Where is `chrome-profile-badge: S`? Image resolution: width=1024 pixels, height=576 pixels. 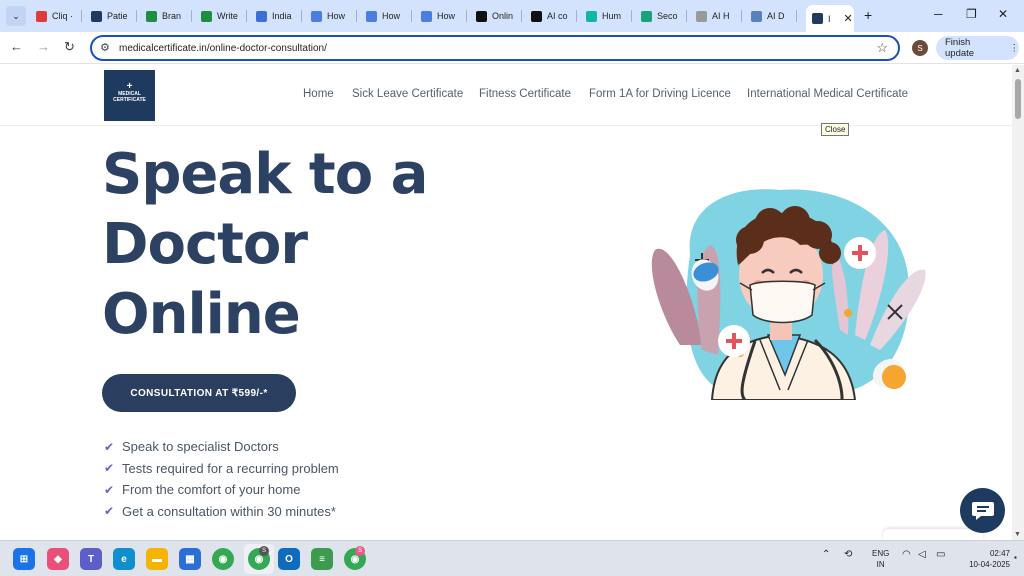 chrome-profile-badge: S is located at coordinates (264, 551).